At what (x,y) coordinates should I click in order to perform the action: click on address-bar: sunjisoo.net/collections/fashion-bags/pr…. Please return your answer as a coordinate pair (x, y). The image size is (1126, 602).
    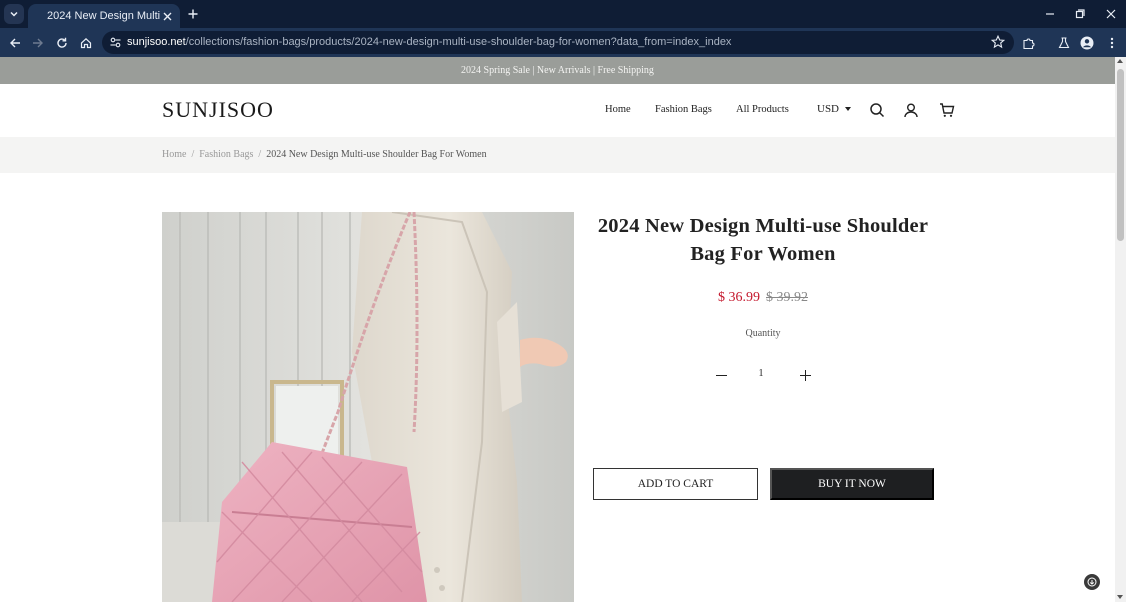
    Looking at the image, I should click on (558, 42).